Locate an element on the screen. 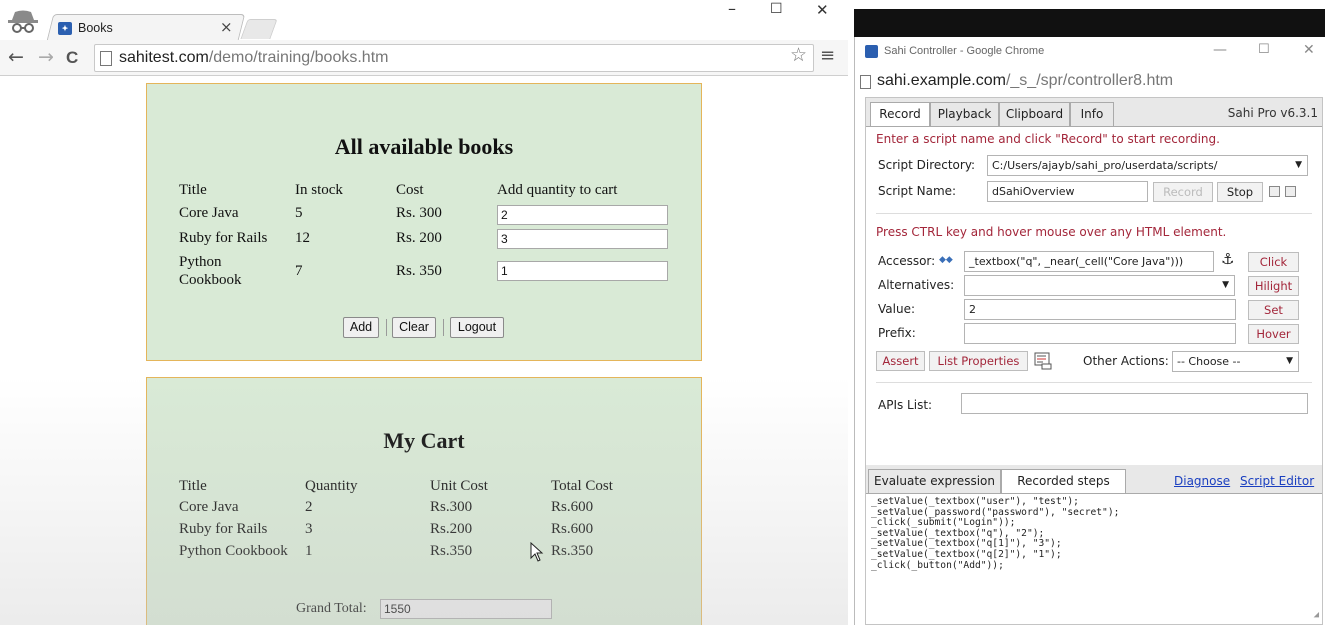 The width and height of the screenshot is (1325, 625). reload-icon: C is located at coordinates (72, 58).